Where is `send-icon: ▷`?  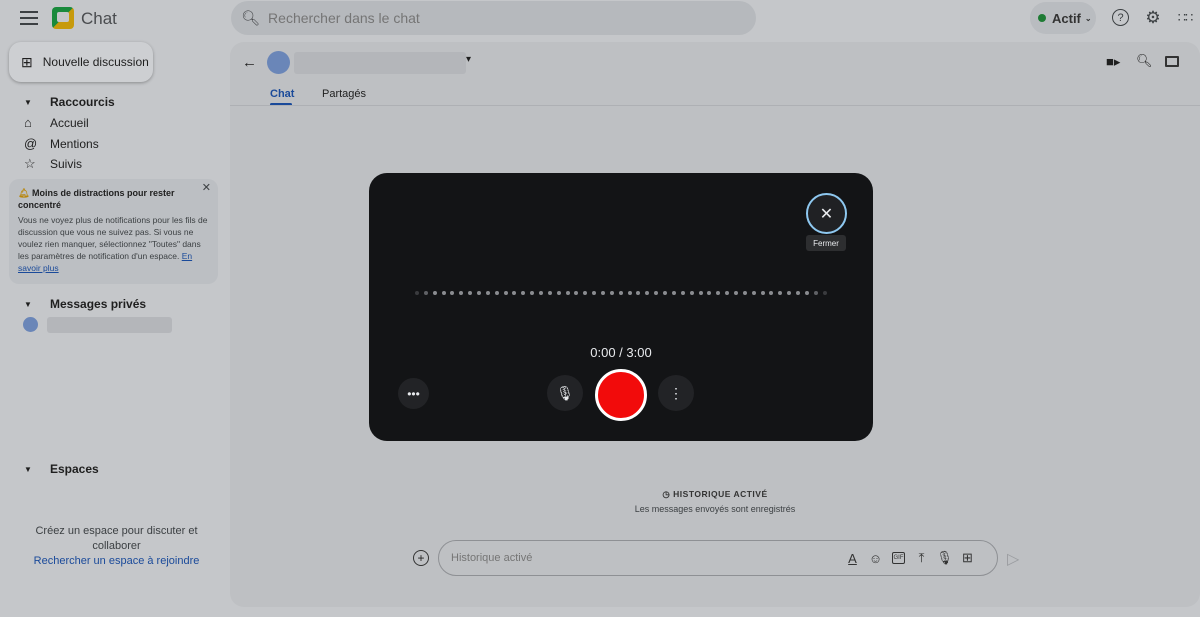
send-icon: ▷ is located at coordinates (1013, 559).